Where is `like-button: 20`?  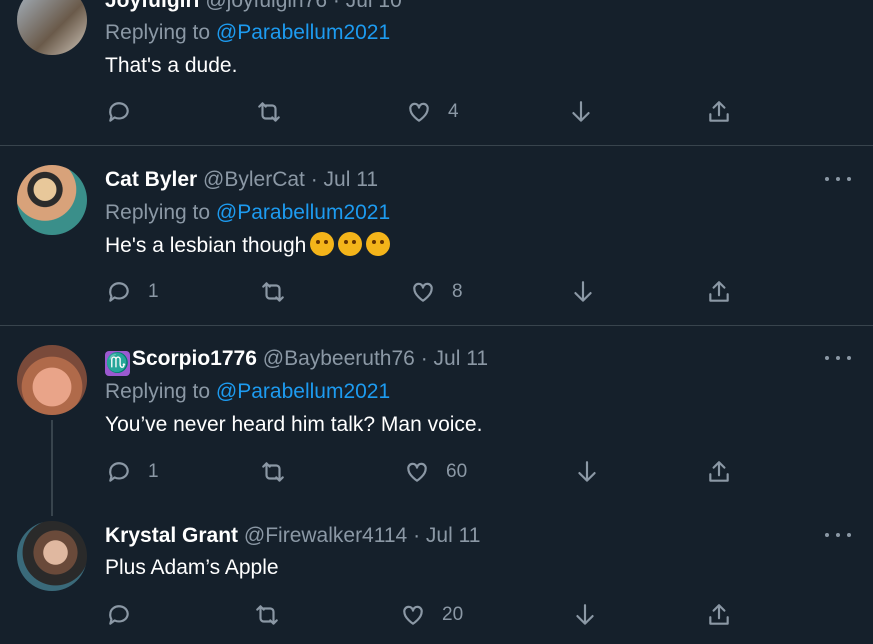
like-button: 20 is located at coordinates (431, 615).